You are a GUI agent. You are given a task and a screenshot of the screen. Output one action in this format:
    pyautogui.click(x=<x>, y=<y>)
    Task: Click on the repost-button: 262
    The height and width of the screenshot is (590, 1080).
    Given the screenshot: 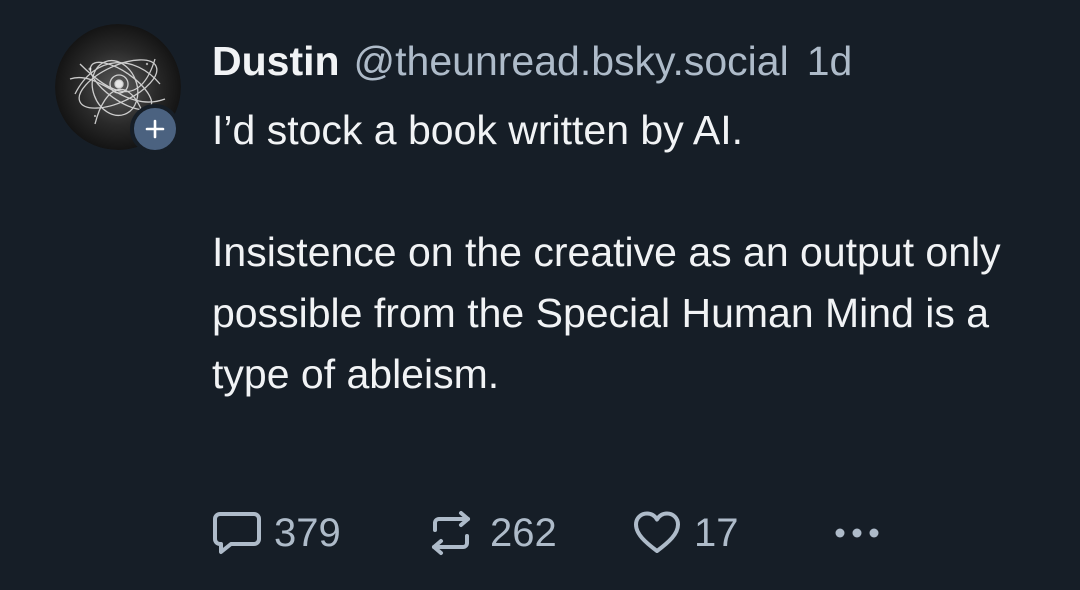 What is the action you would take?
    pyautogui.click(x=490, y=533)
    